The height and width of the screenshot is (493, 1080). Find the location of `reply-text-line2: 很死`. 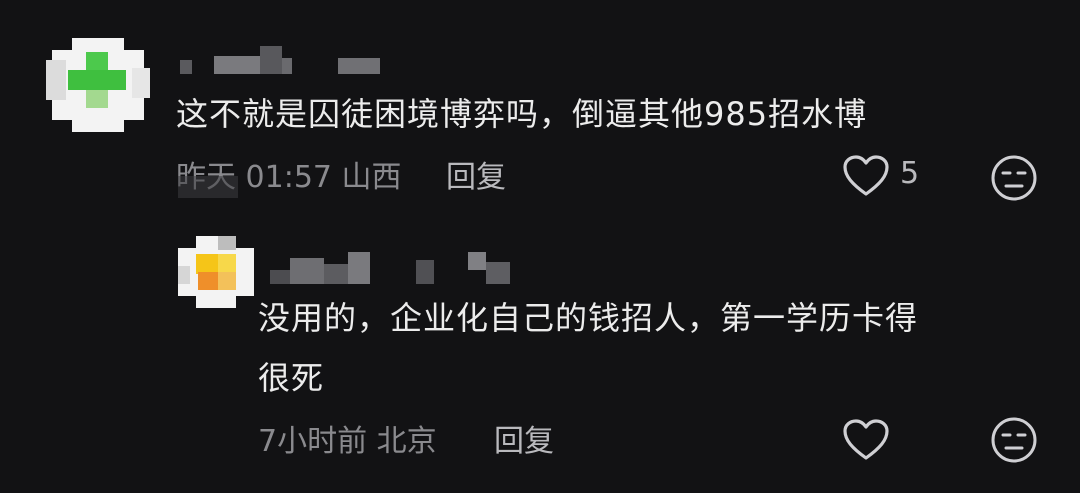

reply-text-line2: 很死 is located at coordinates (291, 378).